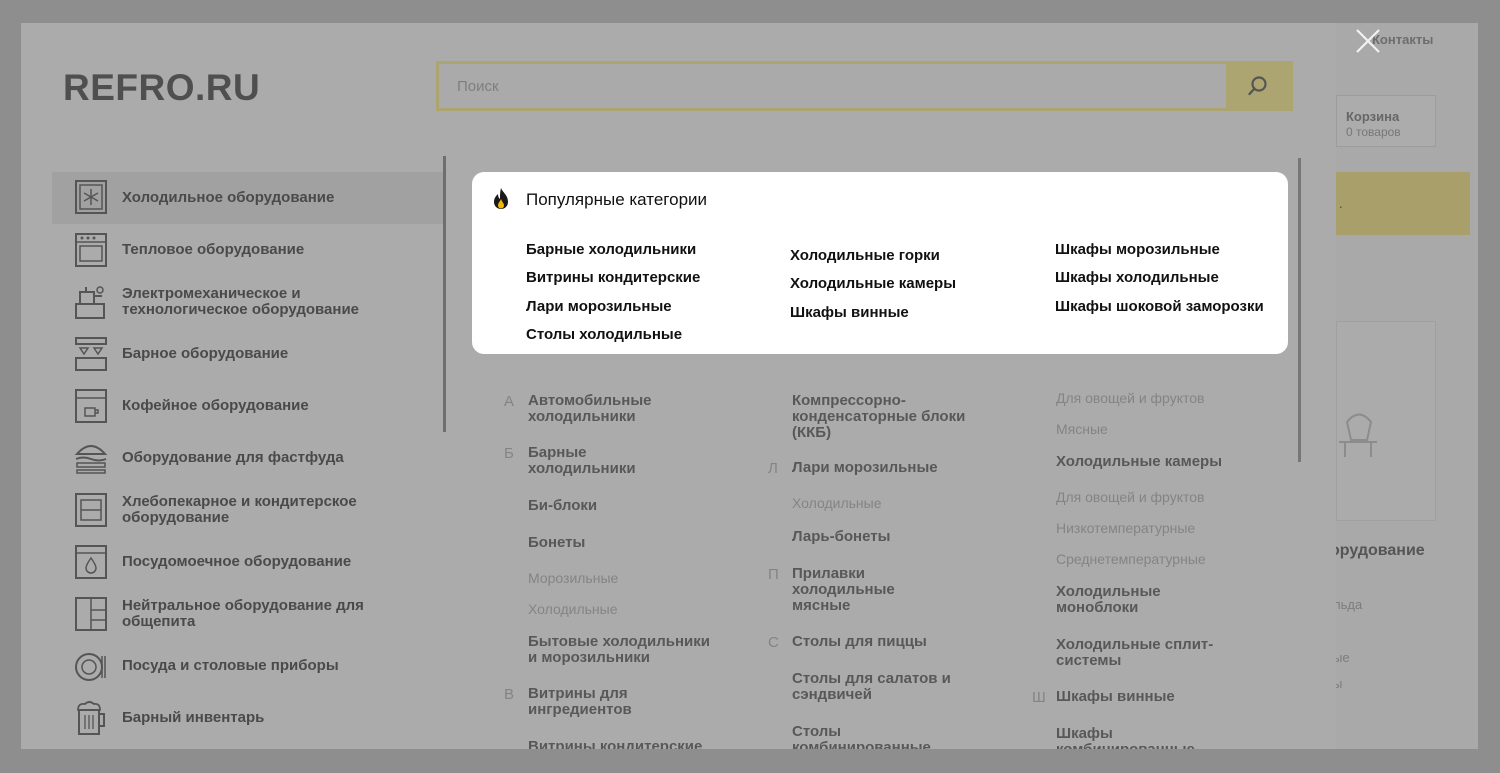 Image resolution: width=1500 pixels, height=773 pixels. I want to click on search-icon, so click(1257, 86).